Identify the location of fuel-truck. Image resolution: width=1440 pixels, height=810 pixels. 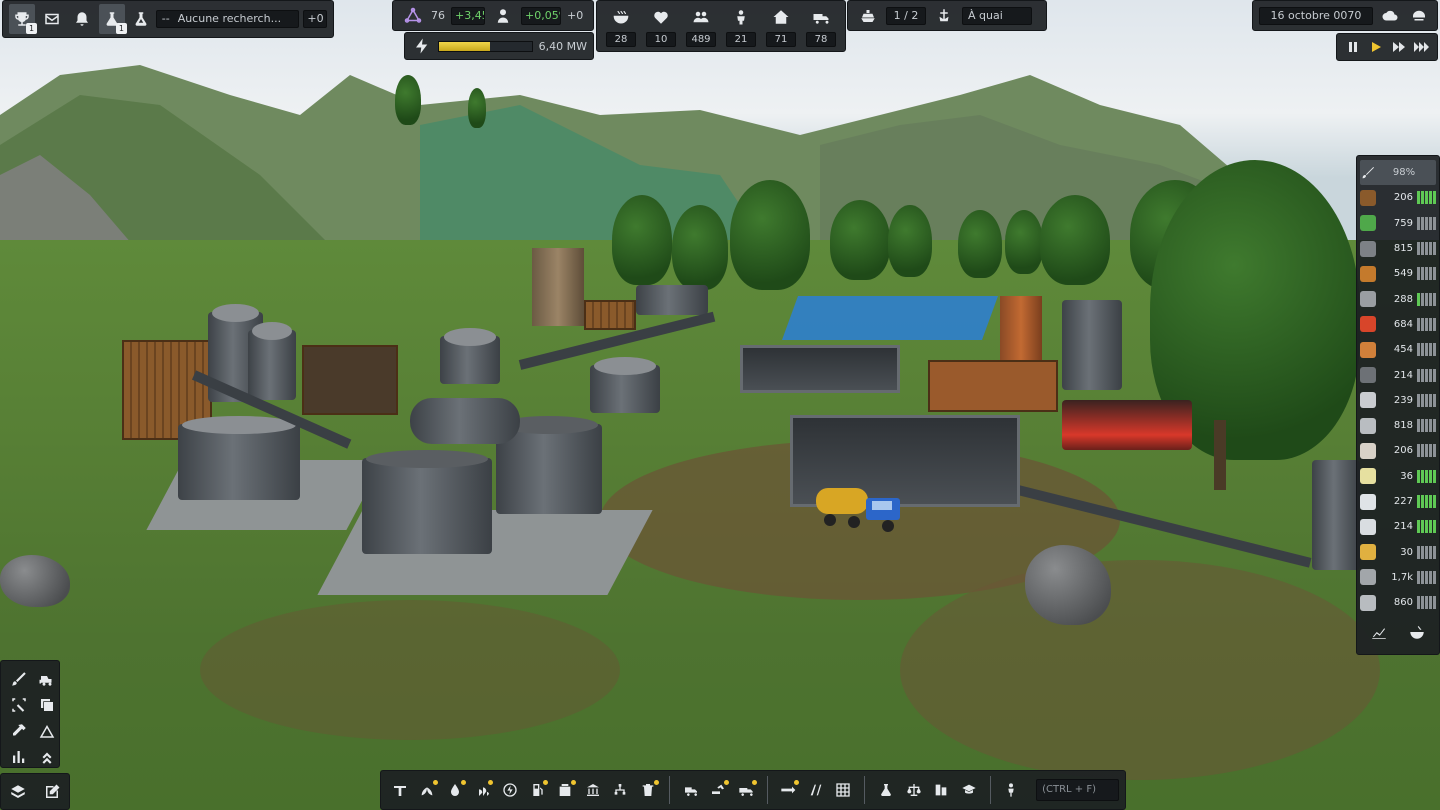
(860, 509).